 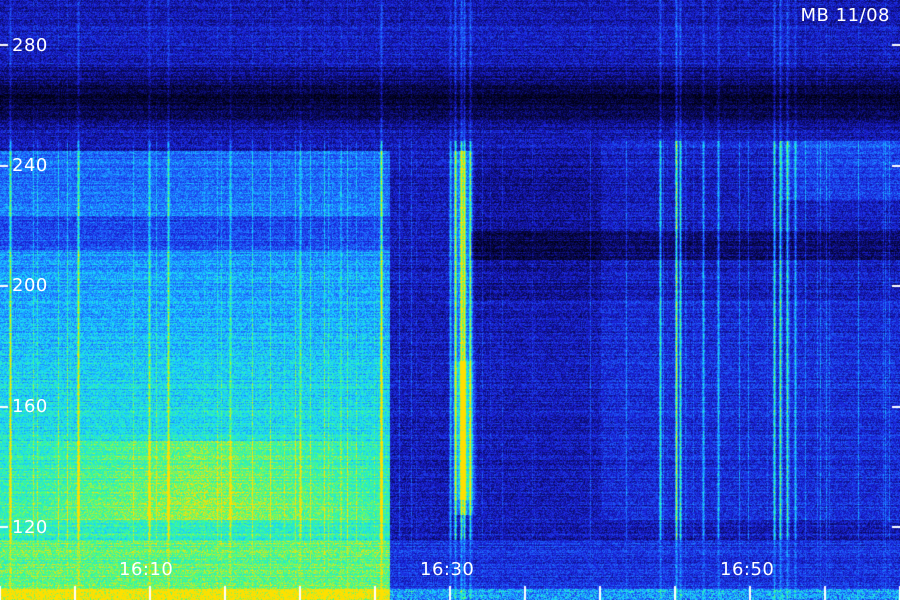 What do you see at coordinates (447, 569) in the screenshot?
I see `x-tick-label-1630: 16:30` at bounding box center [447, 569].